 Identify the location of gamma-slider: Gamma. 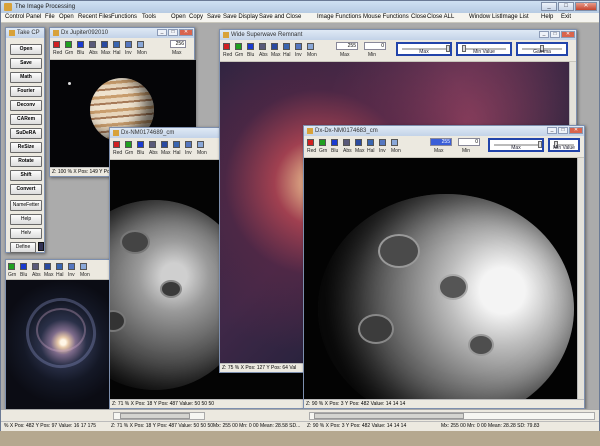
(542, 49).